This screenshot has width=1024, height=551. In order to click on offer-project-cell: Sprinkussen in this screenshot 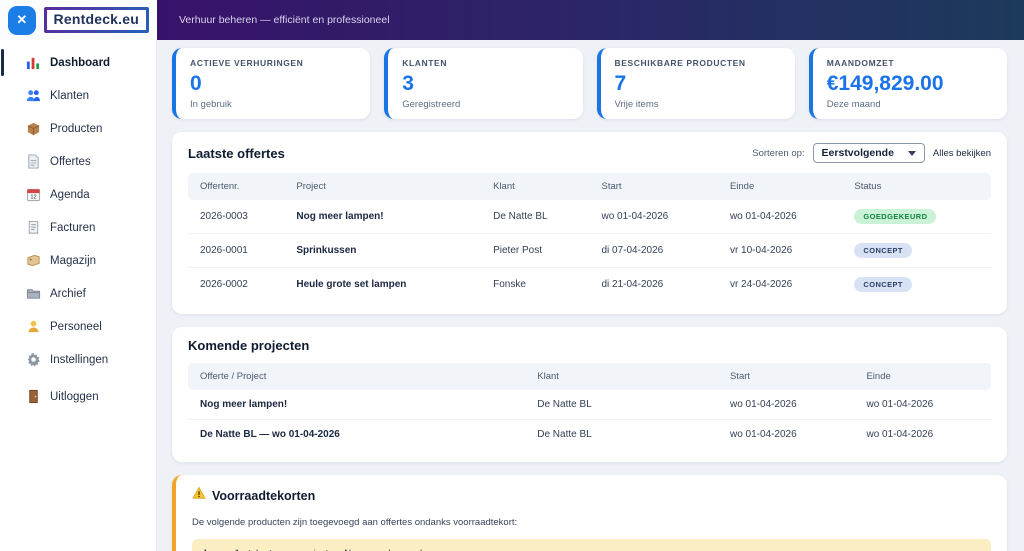, I will do `click(383, 250)`.